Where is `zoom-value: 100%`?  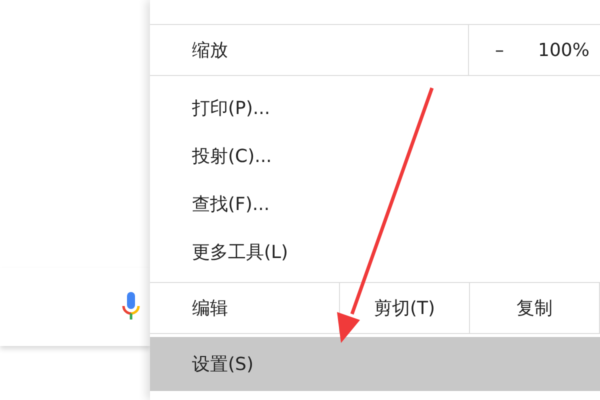
zoom-value: 100% is located at coordinates (564, 50).